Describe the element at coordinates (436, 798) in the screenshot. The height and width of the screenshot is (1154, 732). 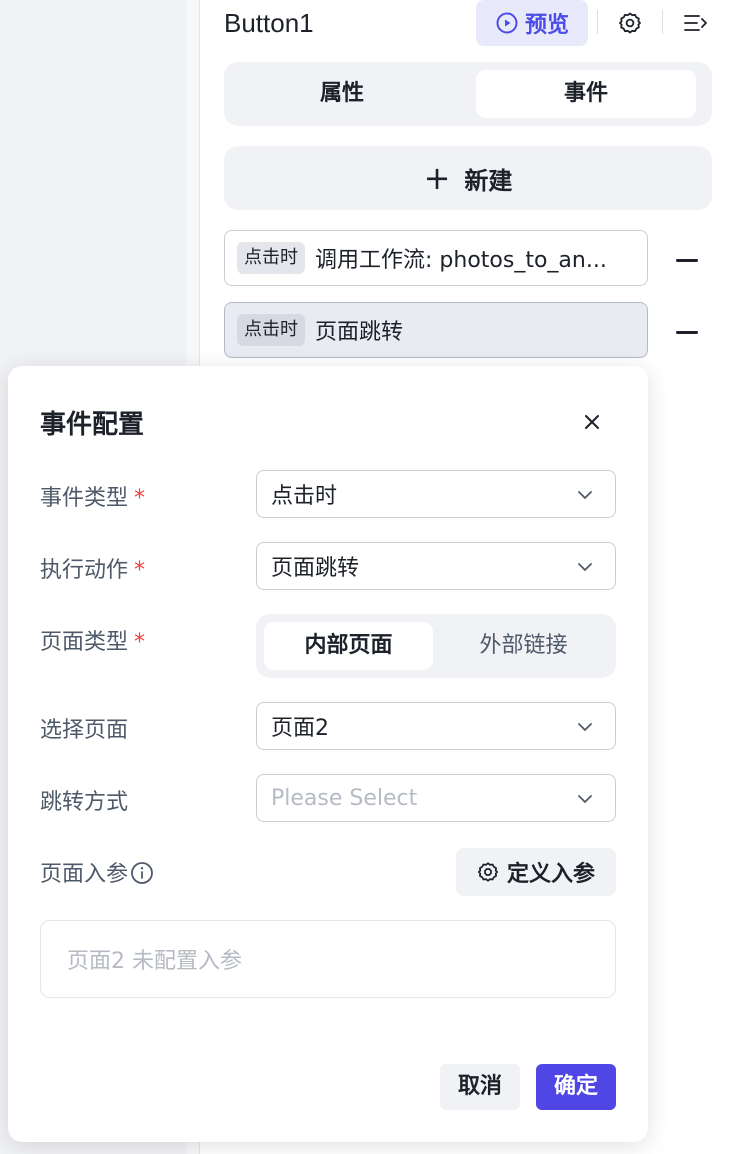
I see `jump-mode-select: Please Select` at that location.